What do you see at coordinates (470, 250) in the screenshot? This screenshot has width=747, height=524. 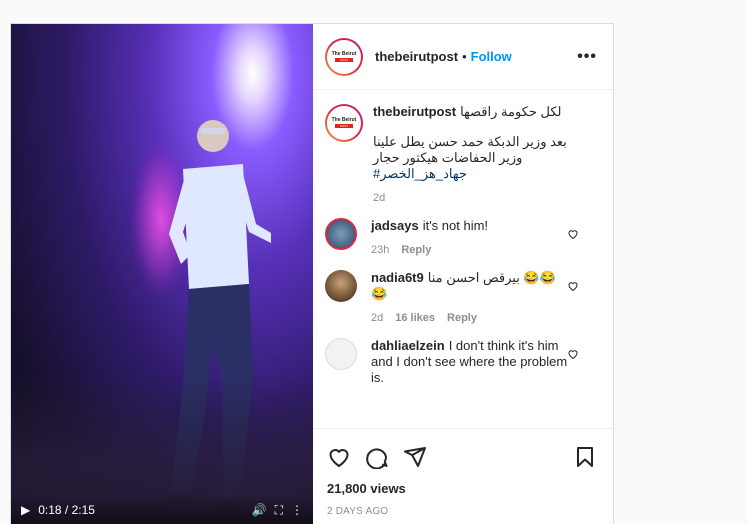 I see `comment-meta: 23h Reply` at bounding box center [470, 250].